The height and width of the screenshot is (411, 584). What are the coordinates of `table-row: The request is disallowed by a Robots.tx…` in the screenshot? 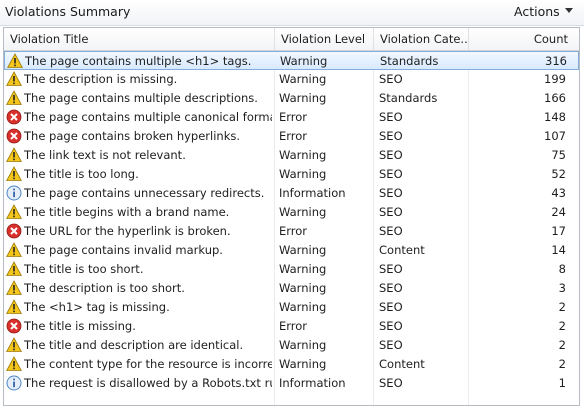 It's located at (291, 383).